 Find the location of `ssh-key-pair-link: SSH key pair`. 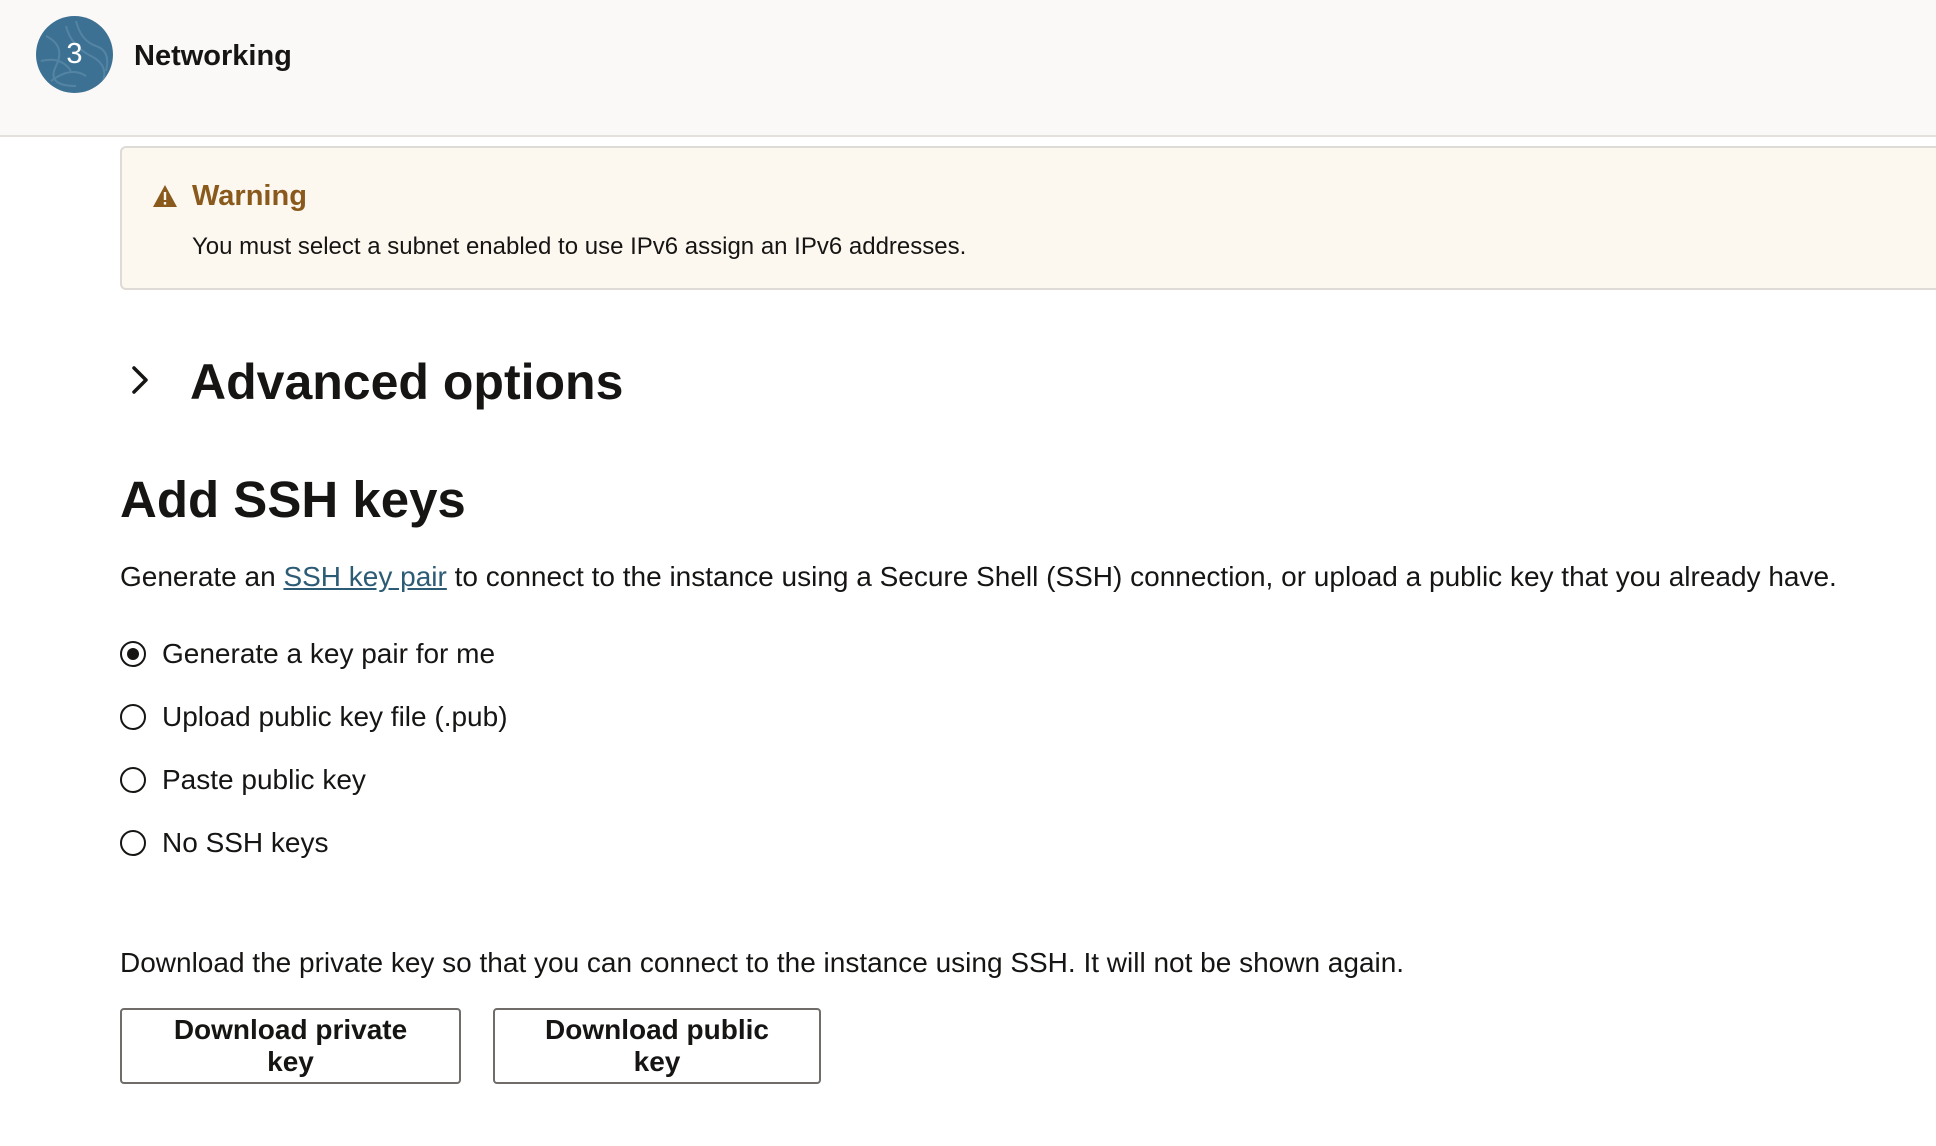

ssh-key-pair-link: SSH key pair is located at coordinates (364, 576).